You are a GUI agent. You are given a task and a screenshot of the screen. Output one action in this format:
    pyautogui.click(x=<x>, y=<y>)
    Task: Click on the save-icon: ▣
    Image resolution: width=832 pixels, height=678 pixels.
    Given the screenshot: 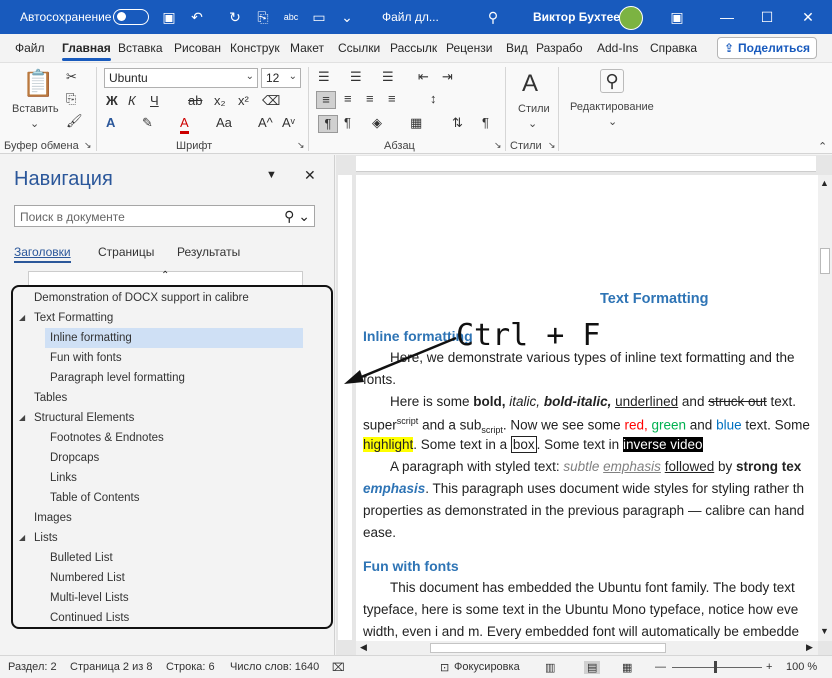 What is the action you would take?
    pyautogui.click(x=169, y=17)
    